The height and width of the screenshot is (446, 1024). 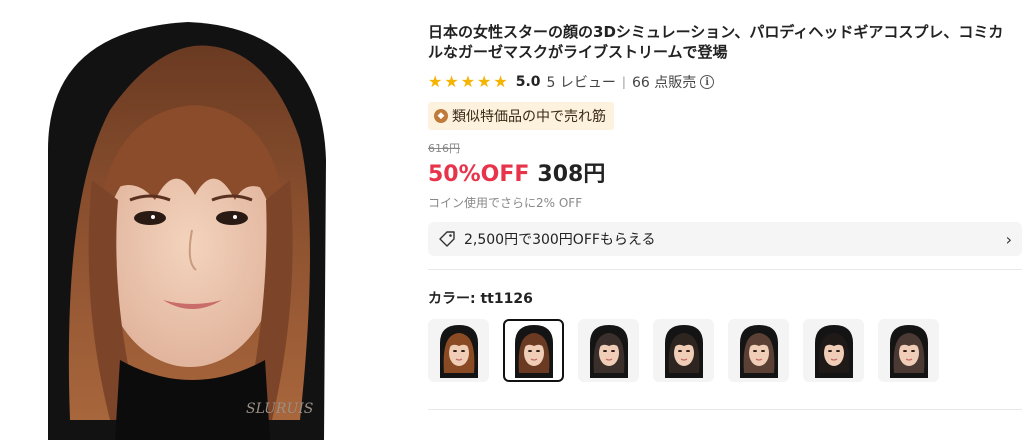 I want to click on coin-discount-note: コイン使用でさらに2% OFF, so click(x=505, y=203).